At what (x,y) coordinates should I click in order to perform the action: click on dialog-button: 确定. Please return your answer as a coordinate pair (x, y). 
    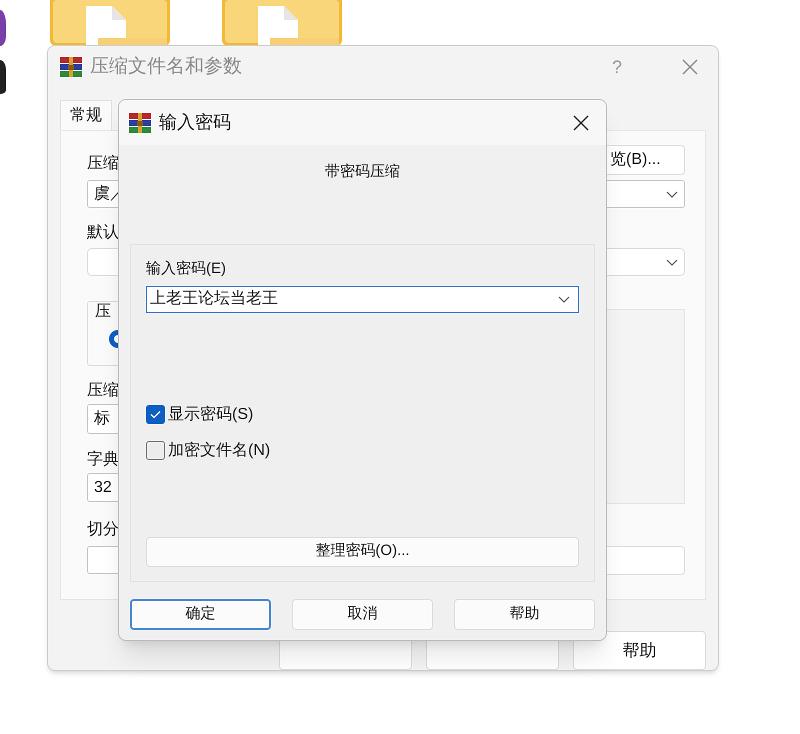
    Looking at the image, I should click on (200, 614).